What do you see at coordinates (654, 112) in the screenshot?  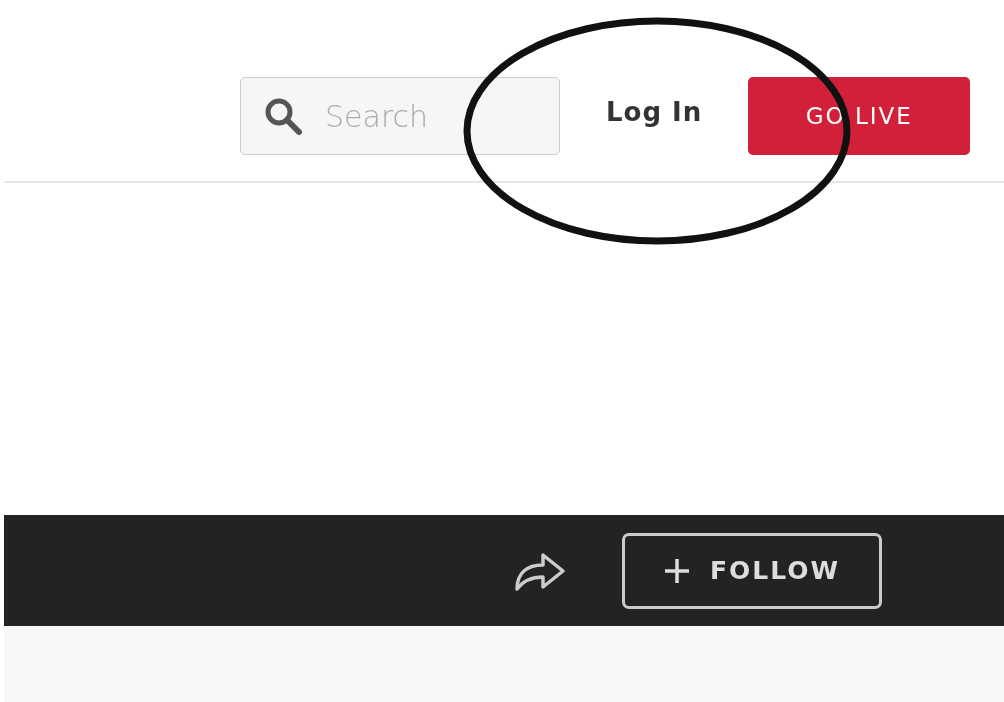 I see `login-link: Log In` at bounding box center [654, 112].